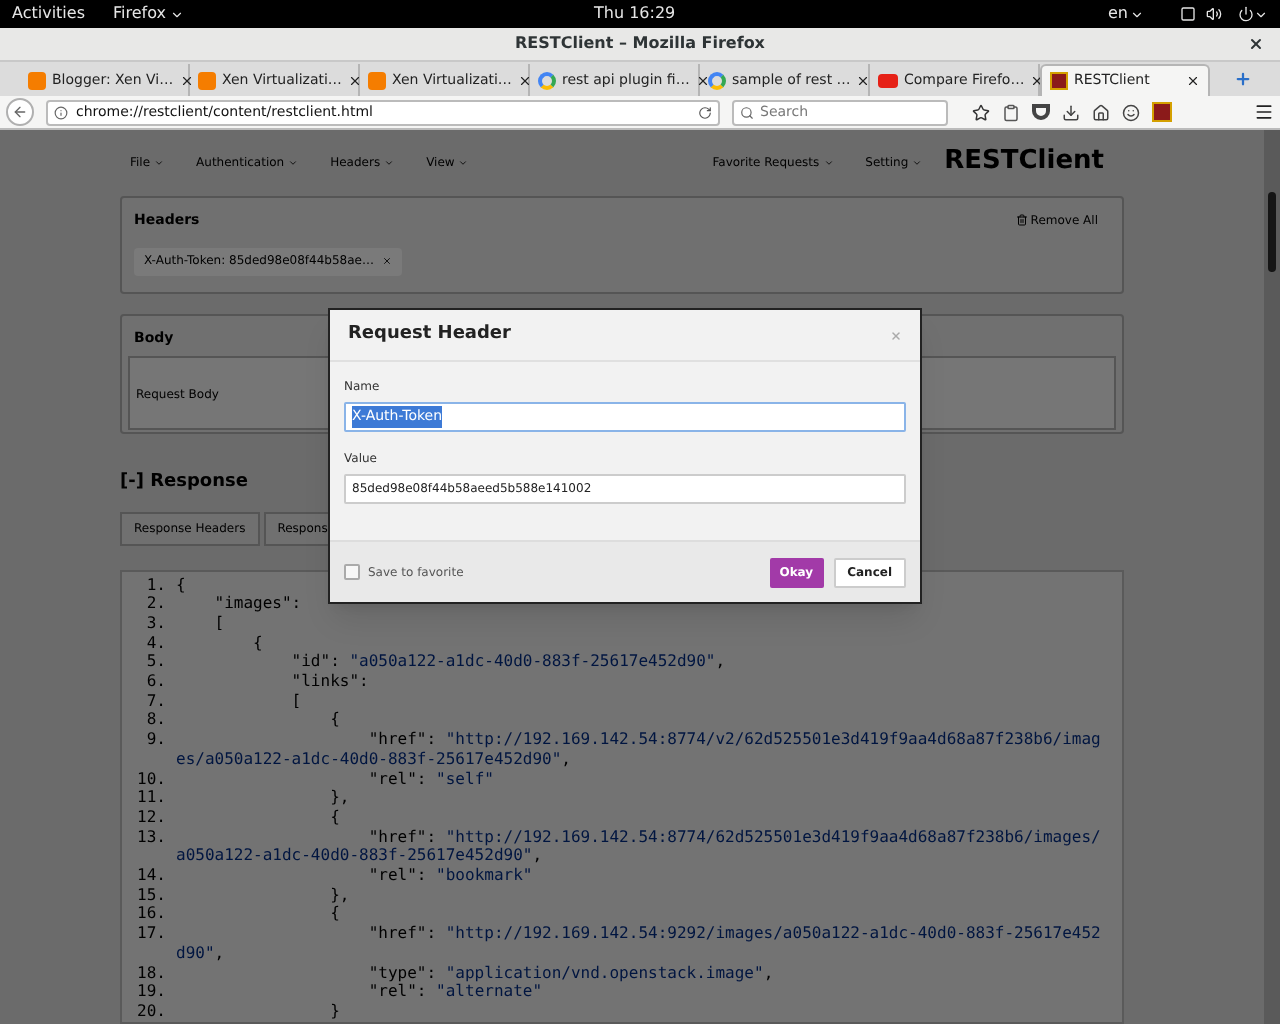 The width and height of the screenshot is (1280, 1024). I want to click on line-number: 19., so click(151, 992).